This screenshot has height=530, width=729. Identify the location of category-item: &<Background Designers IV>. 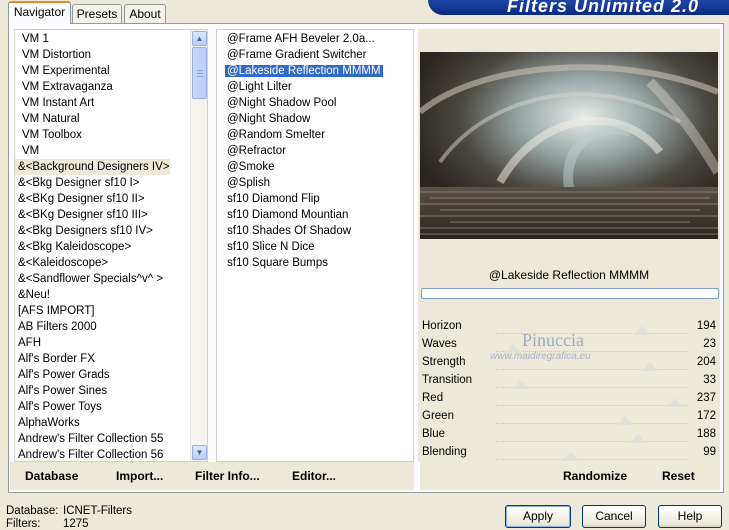
(92, 167).